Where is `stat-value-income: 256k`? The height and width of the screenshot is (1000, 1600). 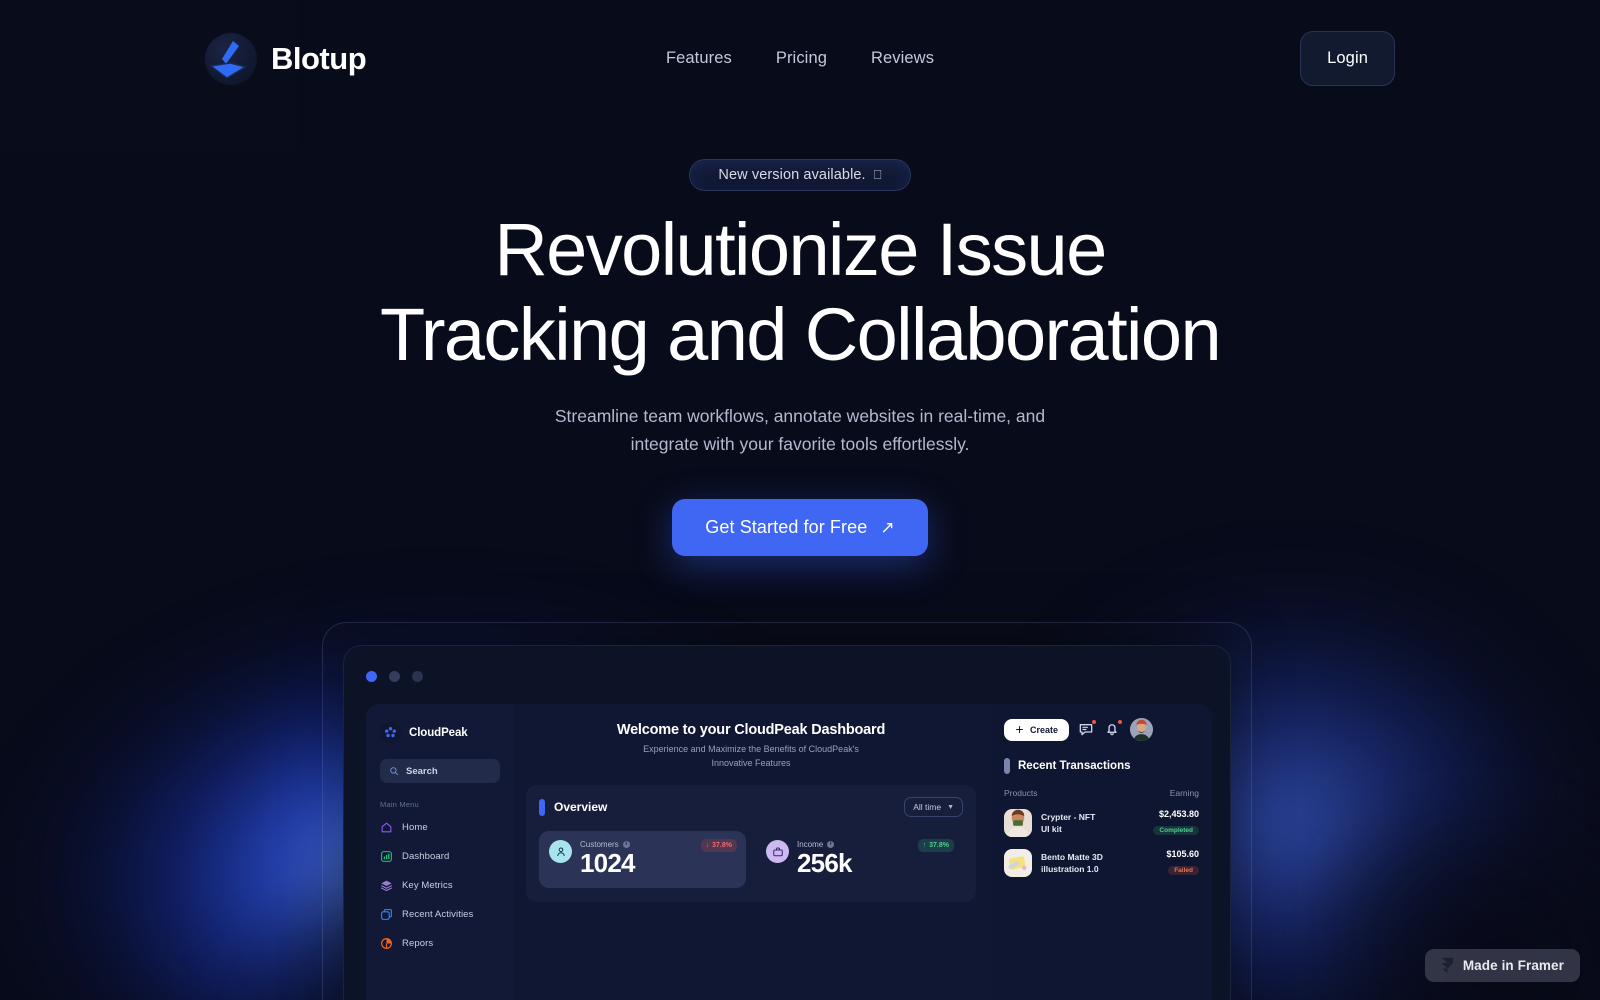
stat-value-income: 256k is located at coordinates (824, 863).